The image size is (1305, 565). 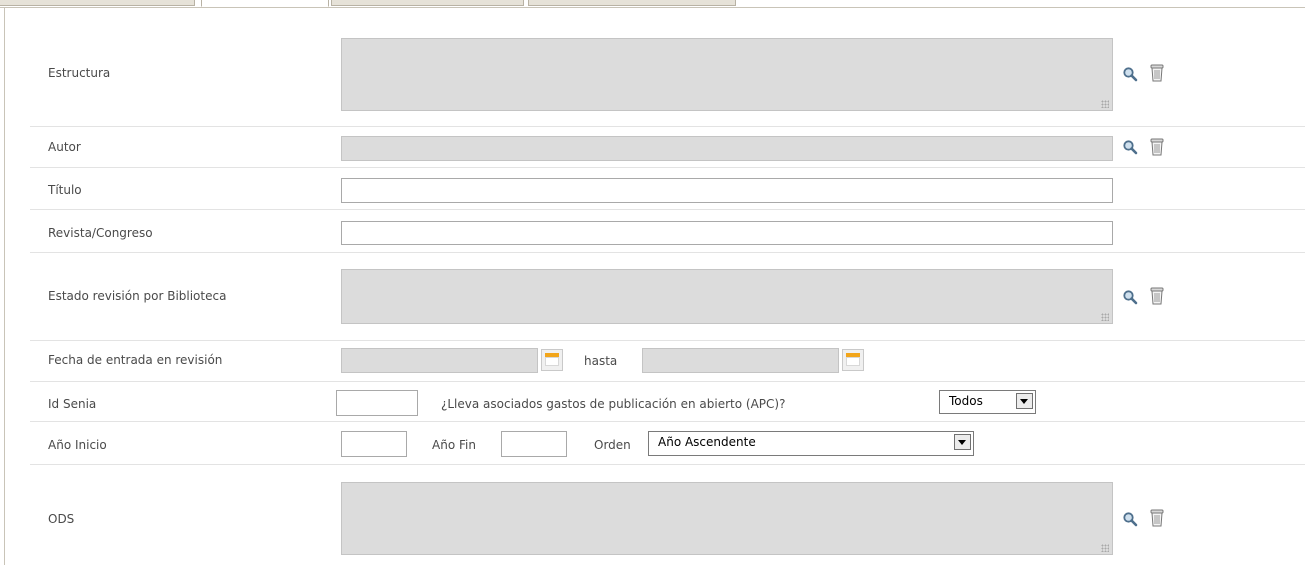 I want to click on apc-select: Todos, so click(x=987, y=402).